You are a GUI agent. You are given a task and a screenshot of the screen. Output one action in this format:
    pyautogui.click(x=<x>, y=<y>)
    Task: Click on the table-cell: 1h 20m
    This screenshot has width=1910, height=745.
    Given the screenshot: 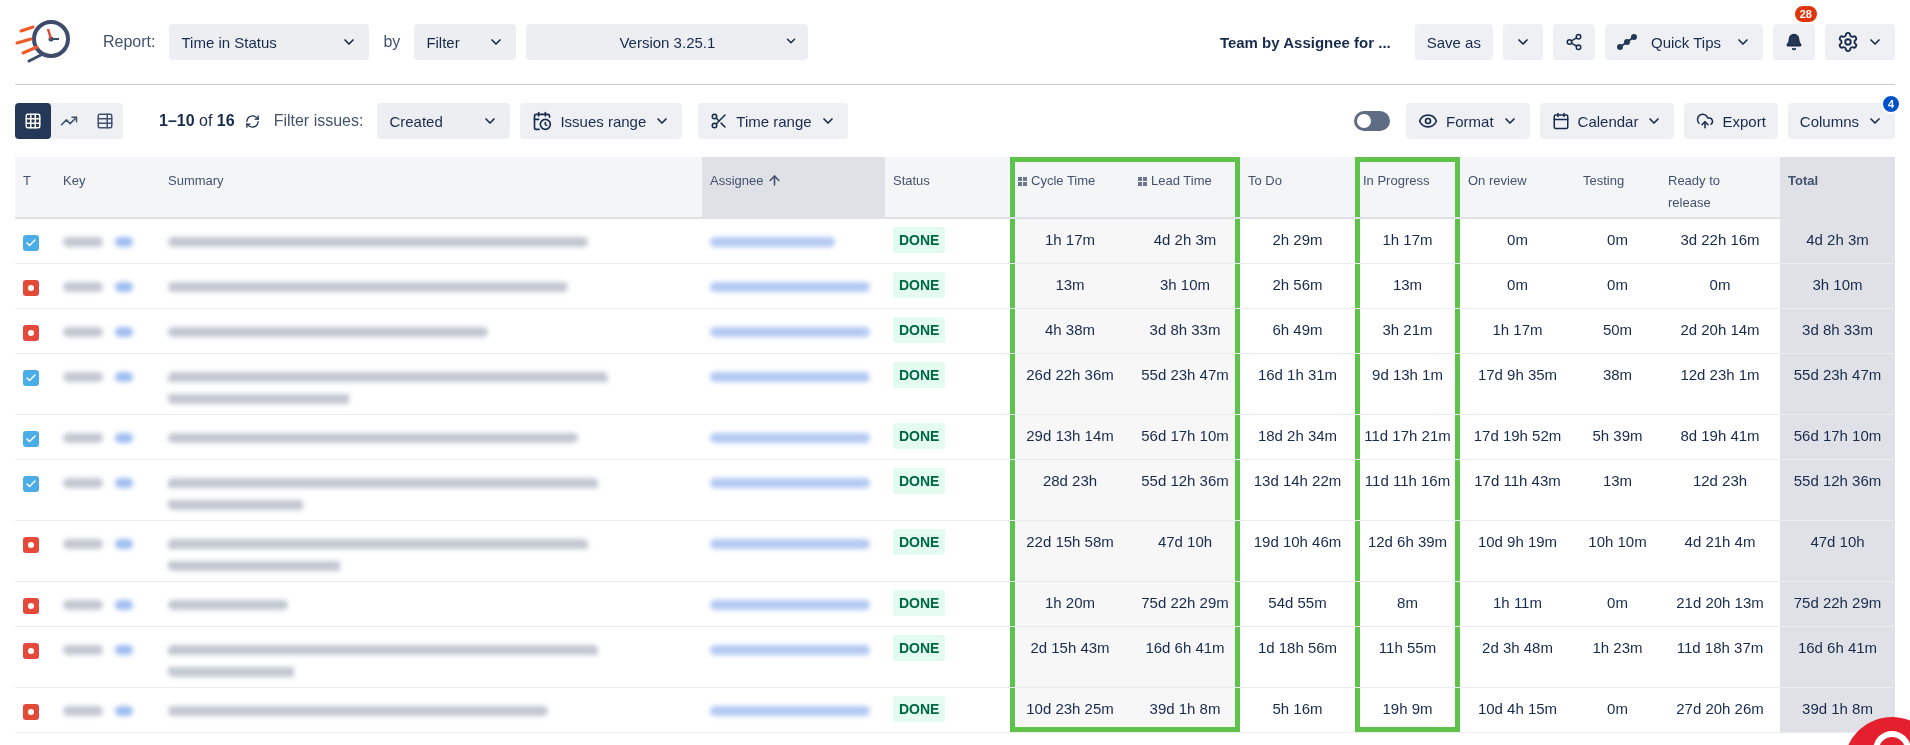 What is the action you would take?
    pyautogui.click(x=1069, y=602)
    